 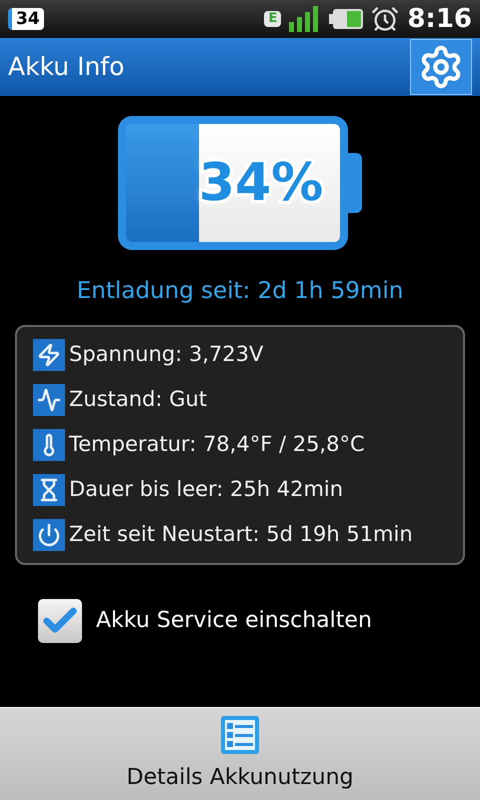 I want to click on battery-percent: 34%, so click(x=261, y=183).